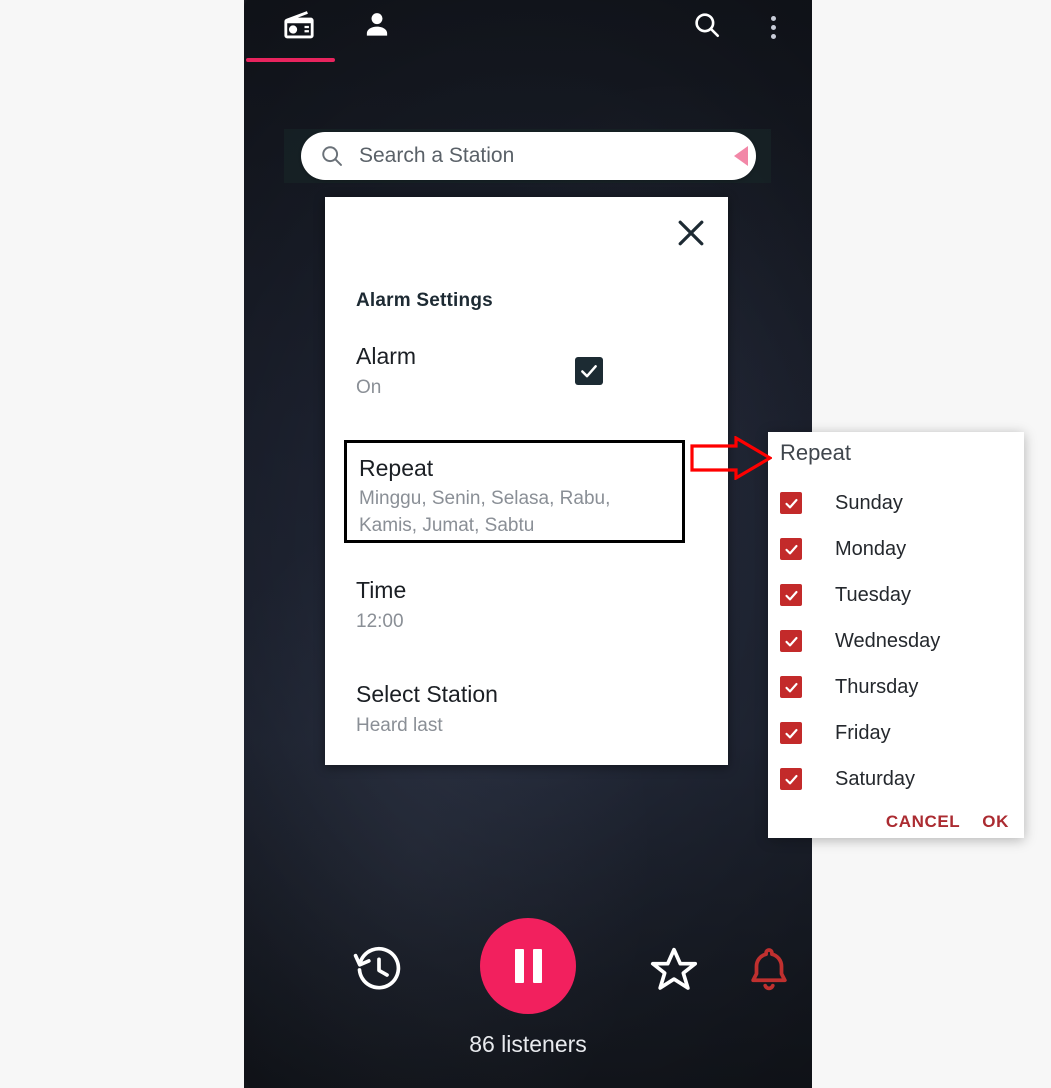 This screenshot has width=1051, height=1088. What do you see at coordinates (888, 640) in the screenshot?
I see `day-label-wednesday: Wednesday` at bounding box center [888, 640].